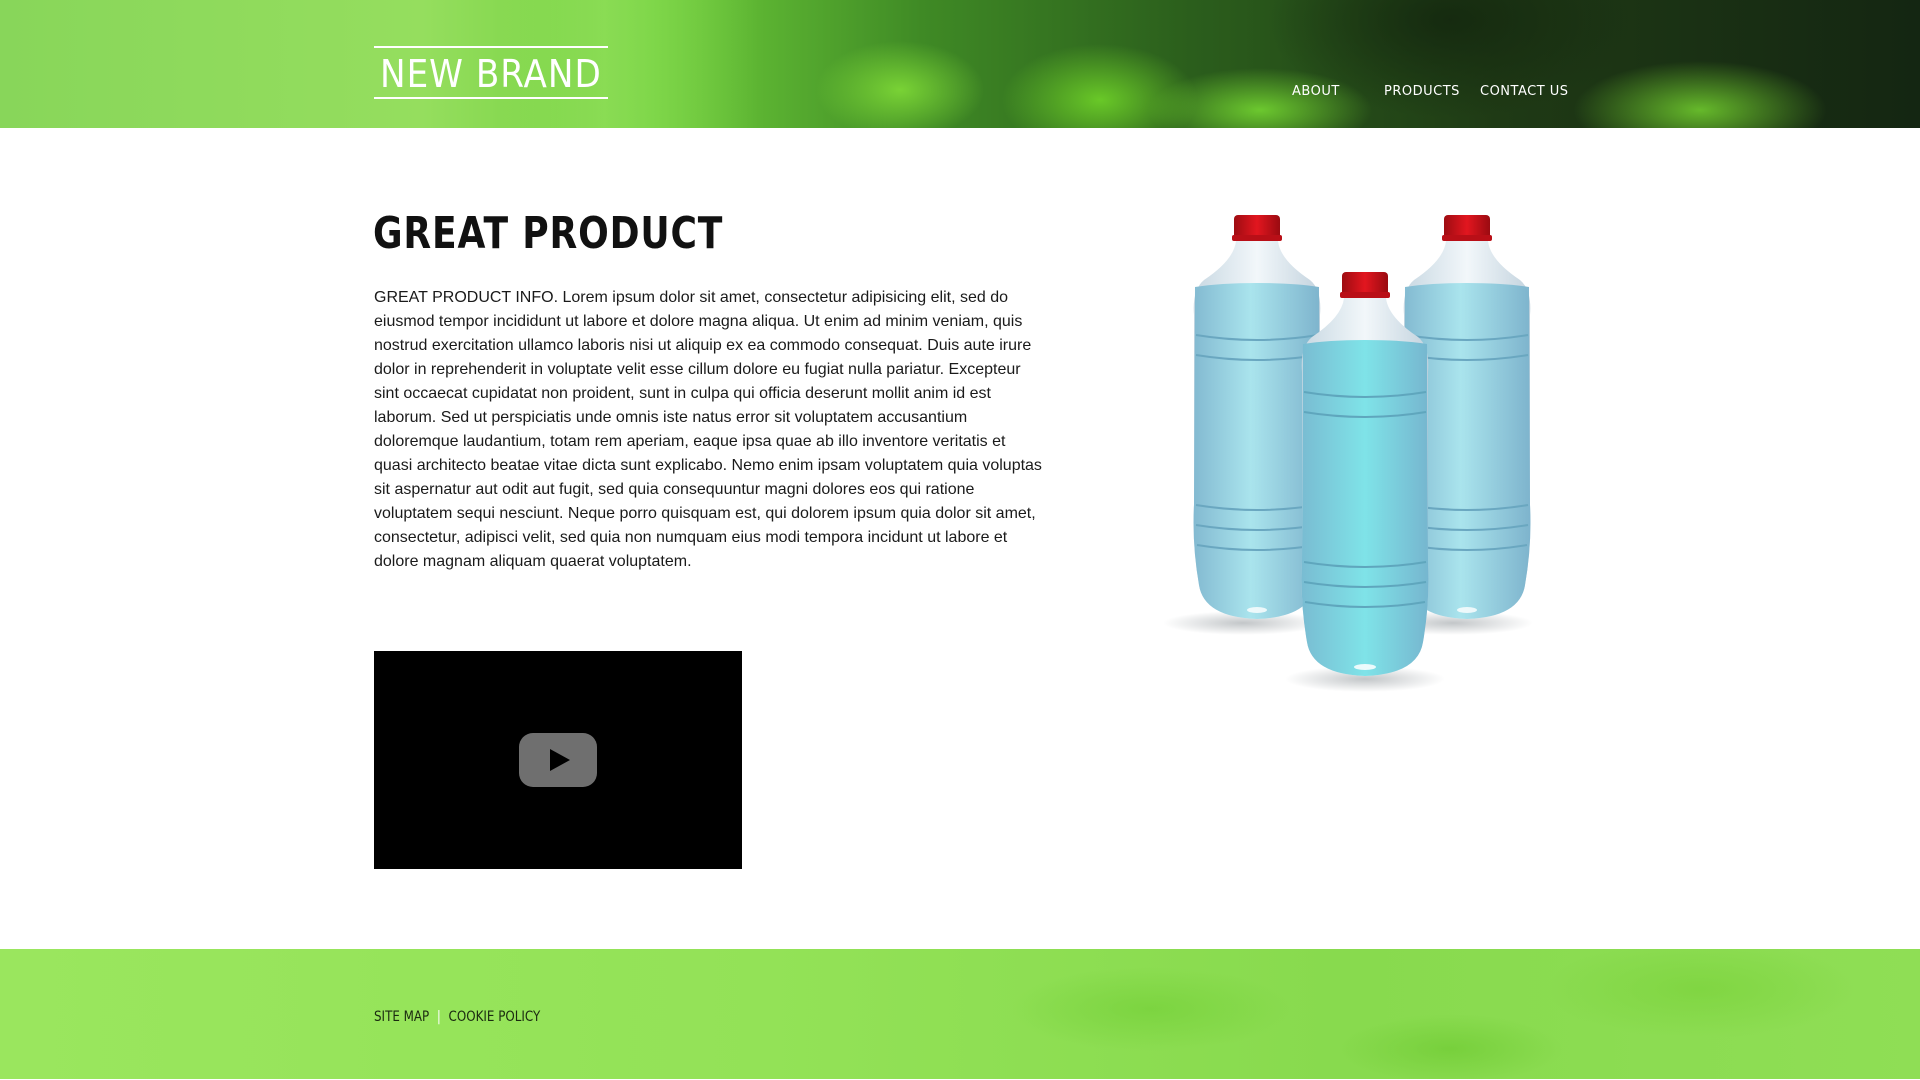 The image size is (1920, 1080). Describe the element at coordinates (491, 72) in the screenshot. I see `brand-logo: NEW BRAND` at that location.